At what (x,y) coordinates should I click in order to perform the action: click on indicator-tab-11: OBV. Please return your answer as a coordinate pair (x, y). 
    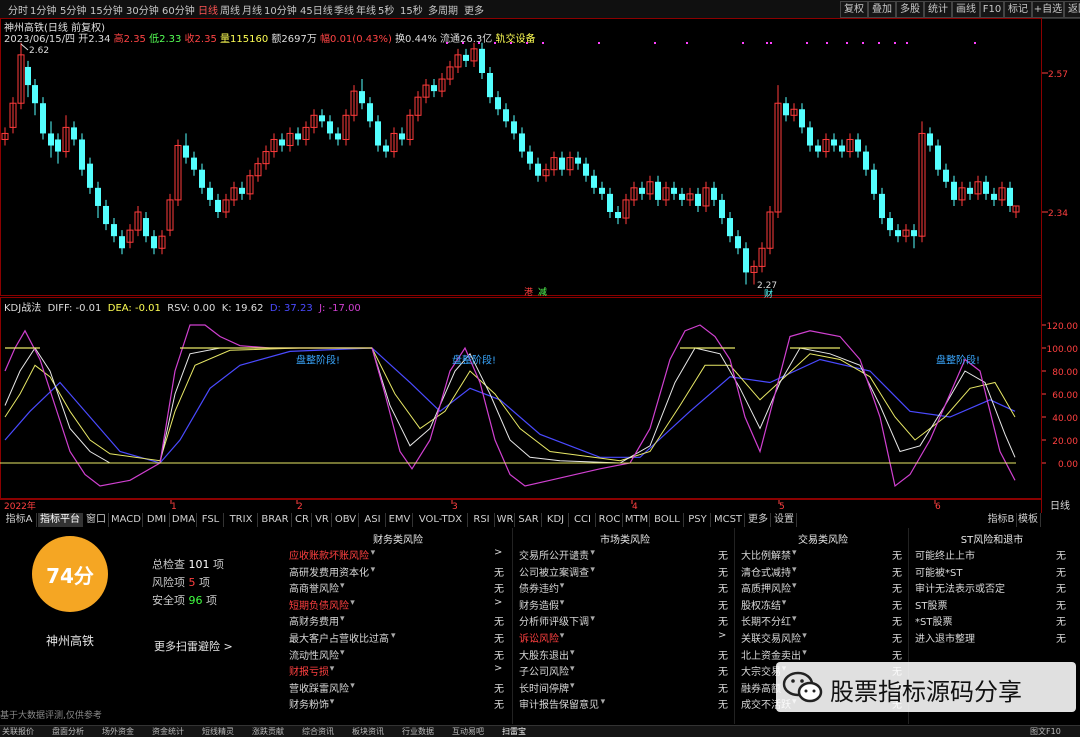
    Looking at the image, I should click on (346, 520).